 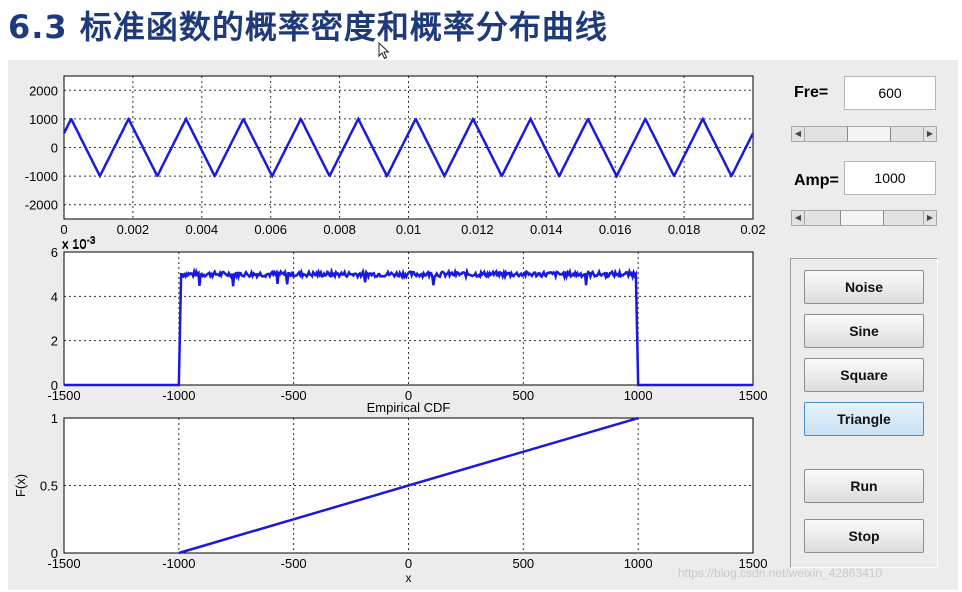 I want to click on fre-input: 600, so click(x=890, y=93).